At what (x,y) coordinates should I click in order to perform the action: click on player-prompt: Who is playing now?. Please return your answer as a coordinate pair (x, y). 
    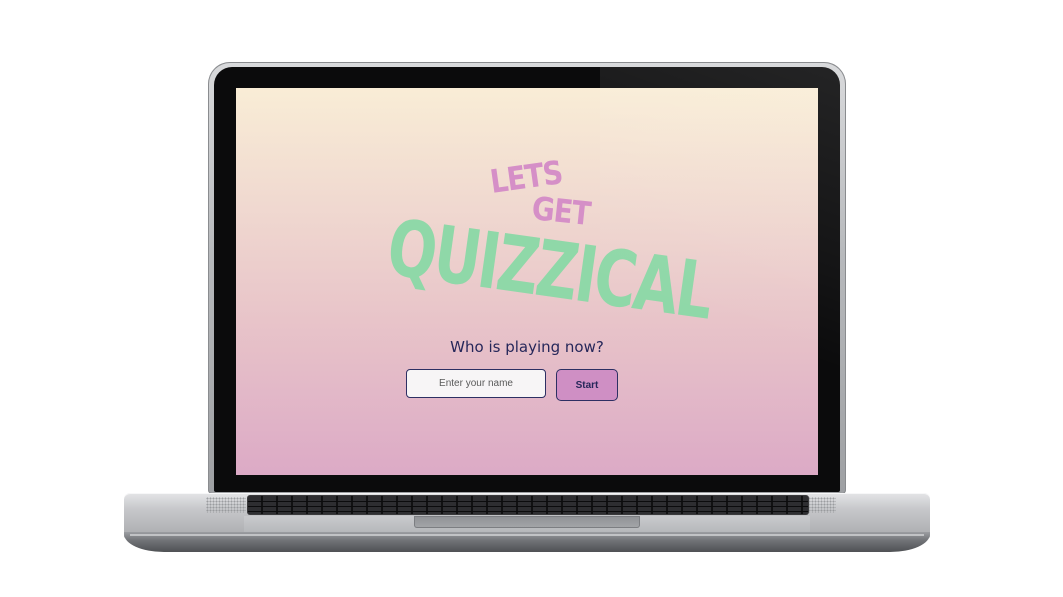
    Looking at the image, I should click on (527, 347).